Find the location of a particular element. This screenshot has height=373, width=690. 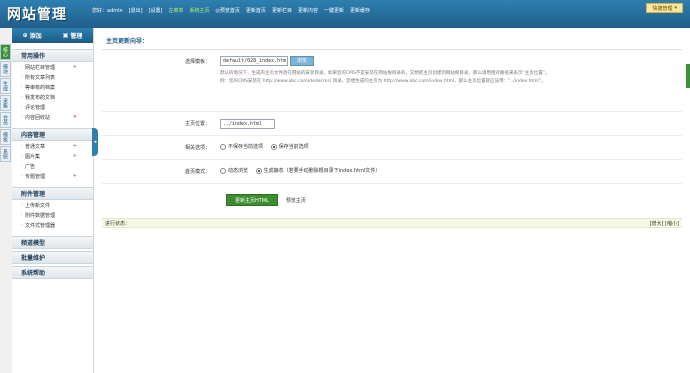

option-save: 保存当前选项 is located at coordinates (289, 146).